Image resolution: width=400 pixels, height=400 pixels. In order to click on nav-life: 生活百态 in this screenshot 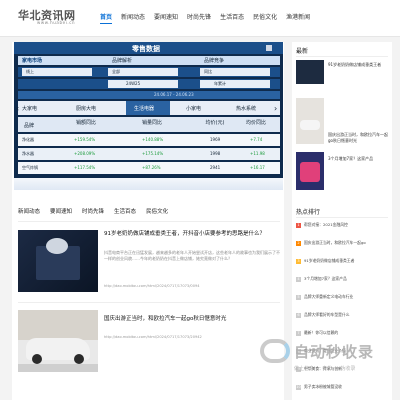, I will do `click(232, 18)`.